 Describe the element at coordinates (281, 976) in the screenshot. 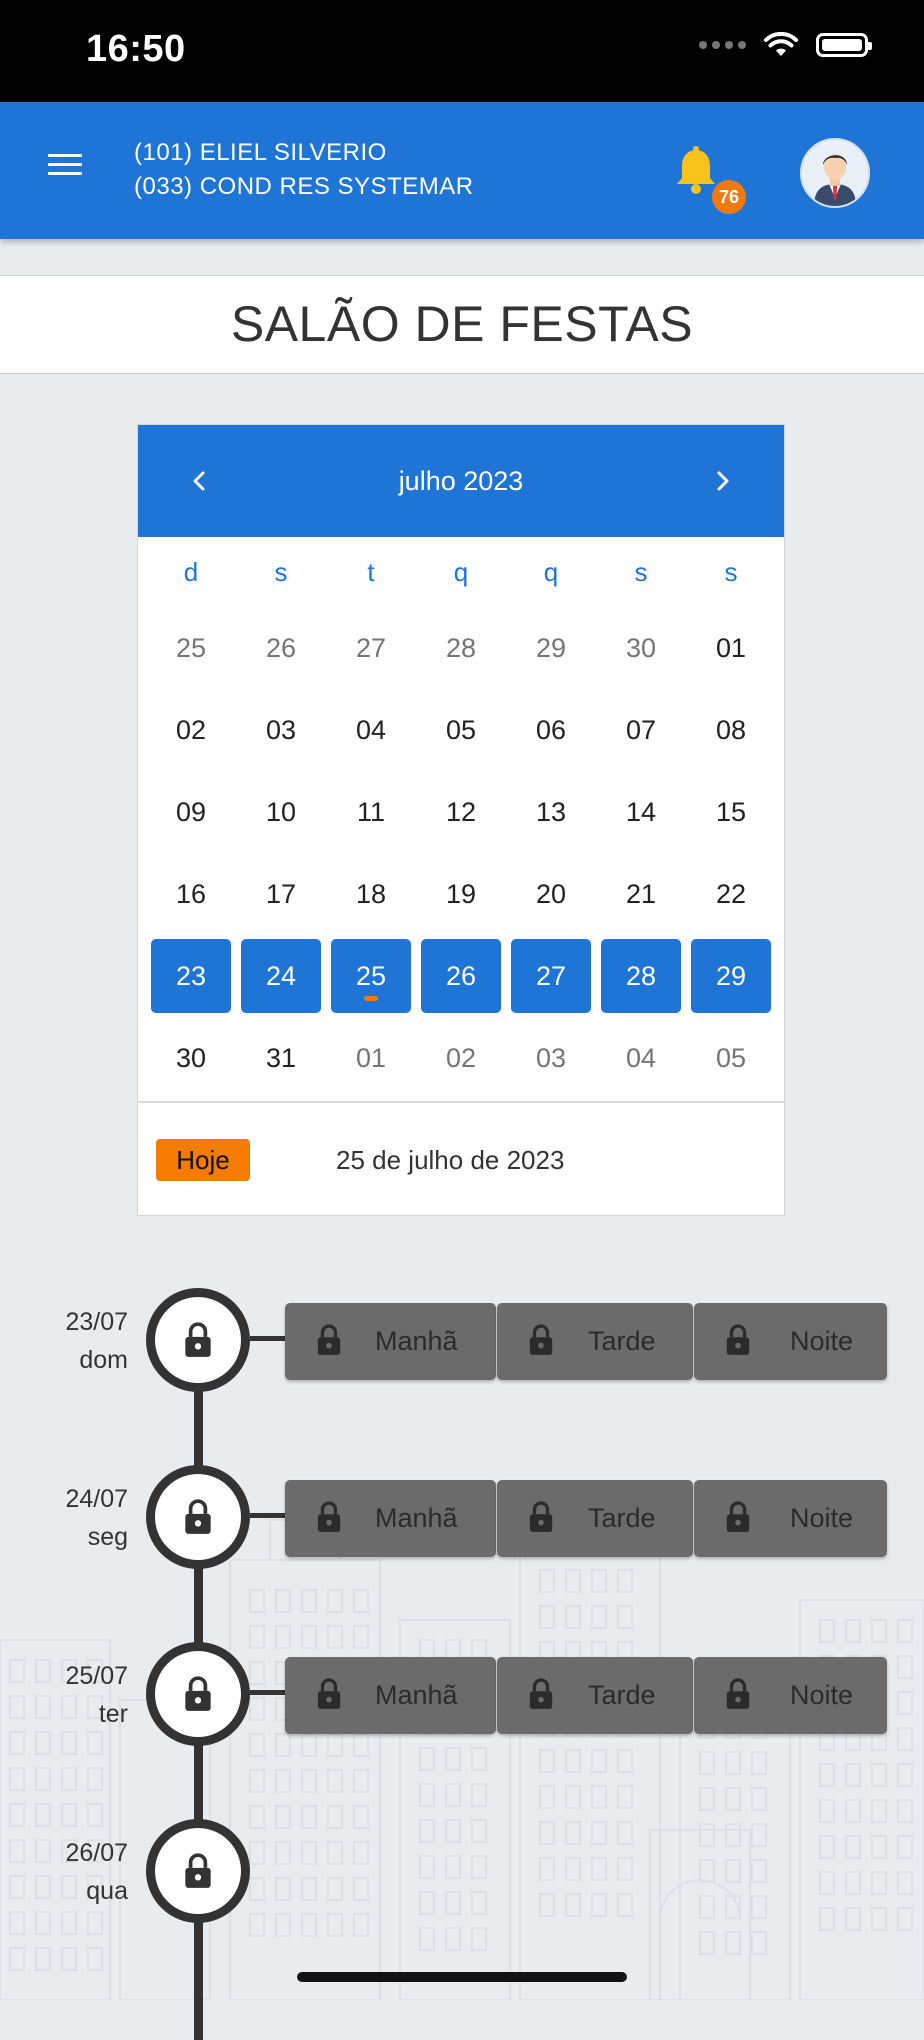

I see `calendar-day-selected: 24` at that location.